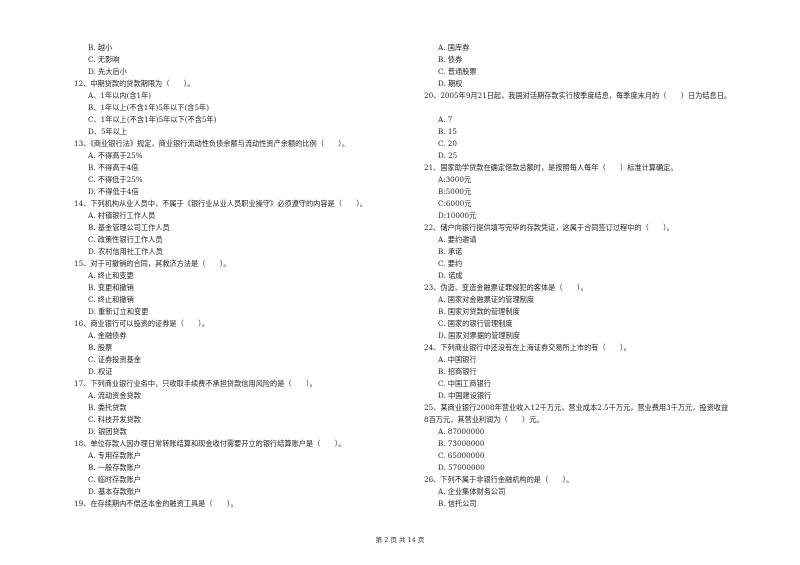  I want to click on answer-option: D:10000元, so click(457, 215).